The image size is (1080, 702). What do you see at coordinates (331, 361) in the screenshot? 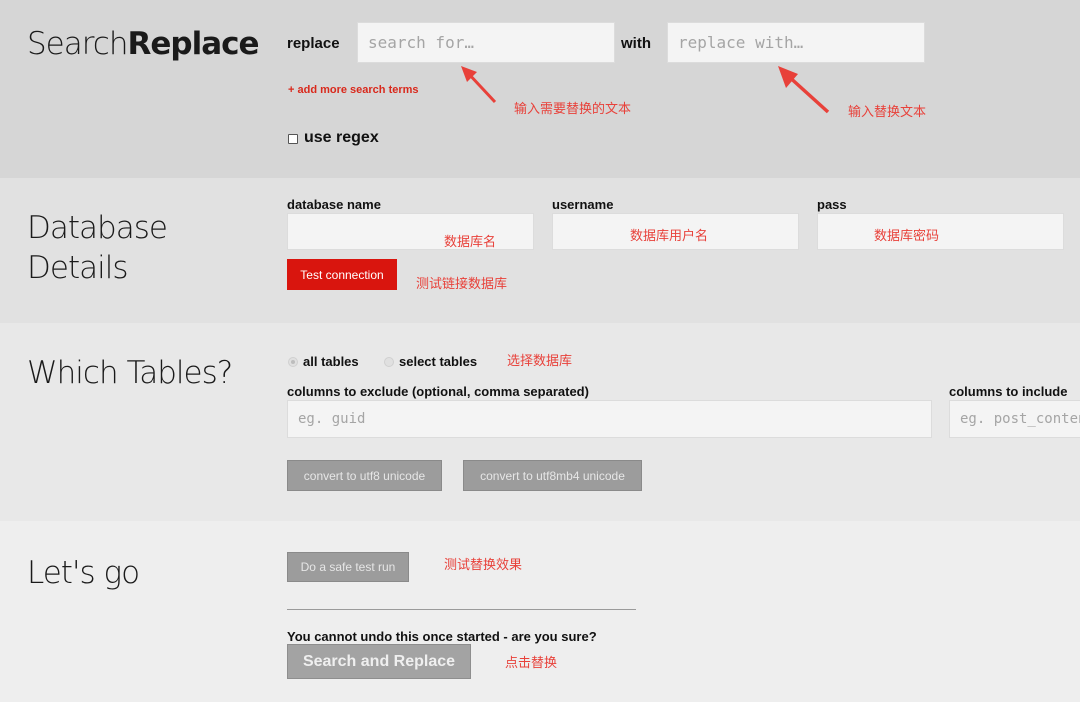
I see `all-tables-label: all tables` at bounding box center [331, 361].